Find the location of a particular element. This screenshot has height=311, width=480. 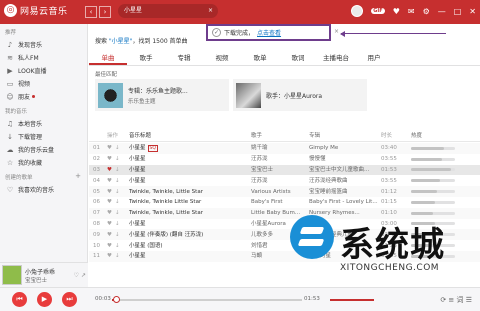

close-icon: ✕ is located at coordinates (472, 11).